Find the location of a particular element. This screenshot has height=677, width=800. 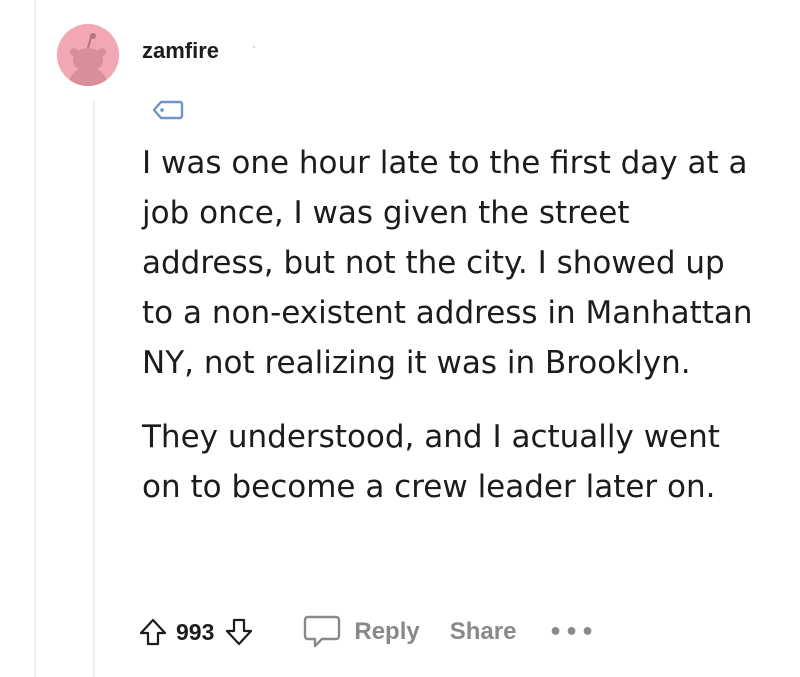

arrow-up-icon is located at coordinates (153, 632).